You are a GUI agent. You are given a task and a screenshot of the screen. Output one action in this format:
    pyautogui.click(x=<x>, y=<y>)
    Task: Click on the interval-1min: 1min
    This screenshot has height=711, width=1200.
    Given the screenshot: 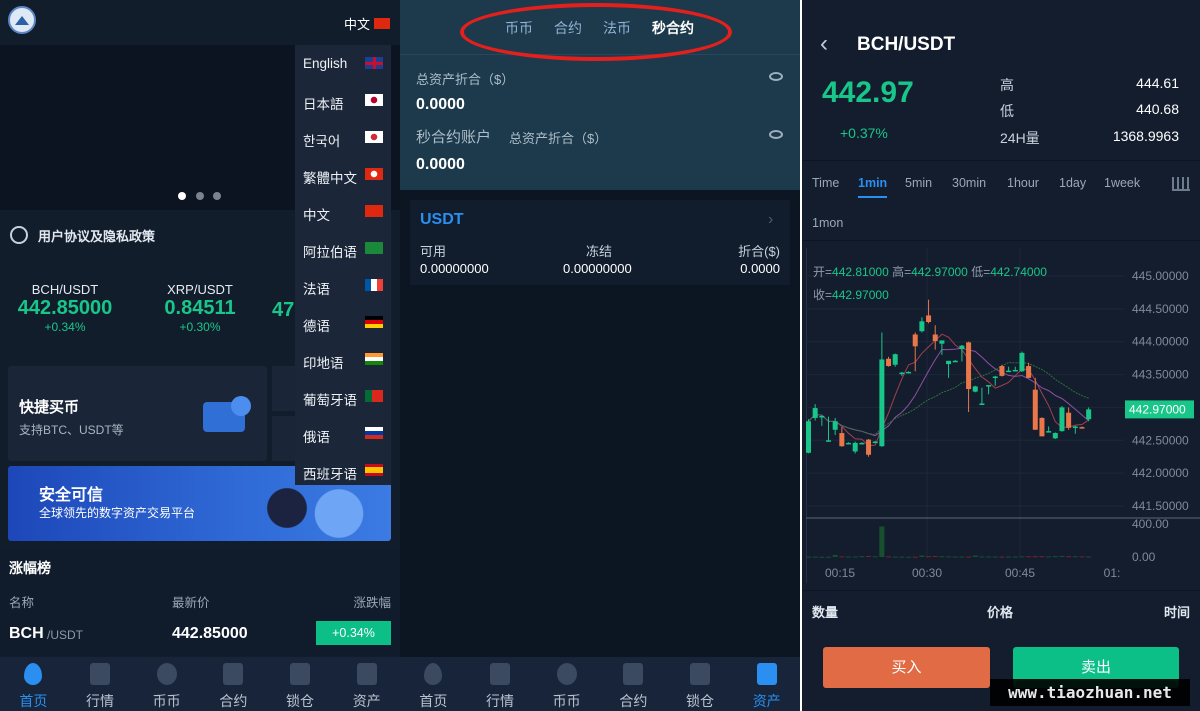 What is the action you would take?
    pyautogui.click(x=873, y=187)
    